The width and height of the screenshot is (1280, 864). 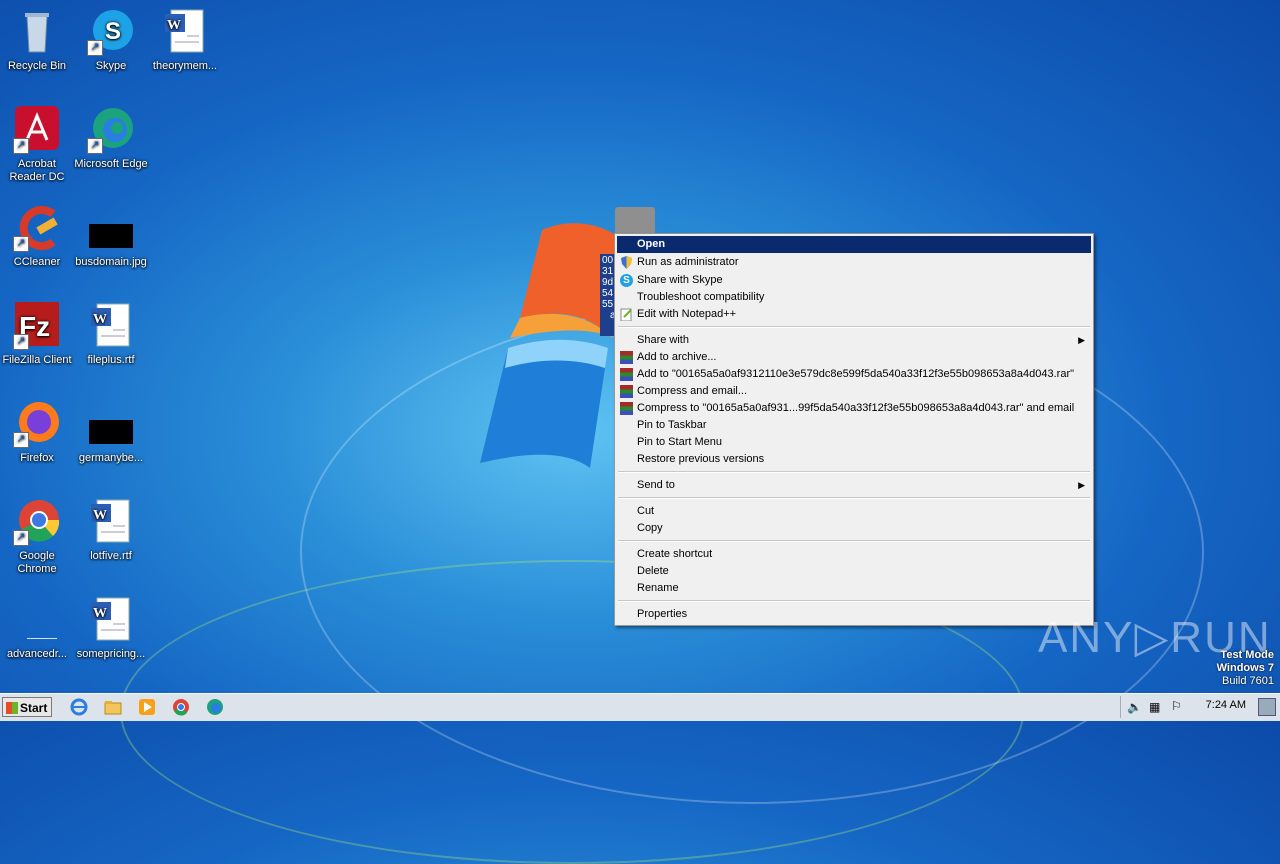 What do you see at coordinates (1176, 706) in the screenshot?
I see `action-center-flag-icon: ⚐` at bounding box center [1176, 706].